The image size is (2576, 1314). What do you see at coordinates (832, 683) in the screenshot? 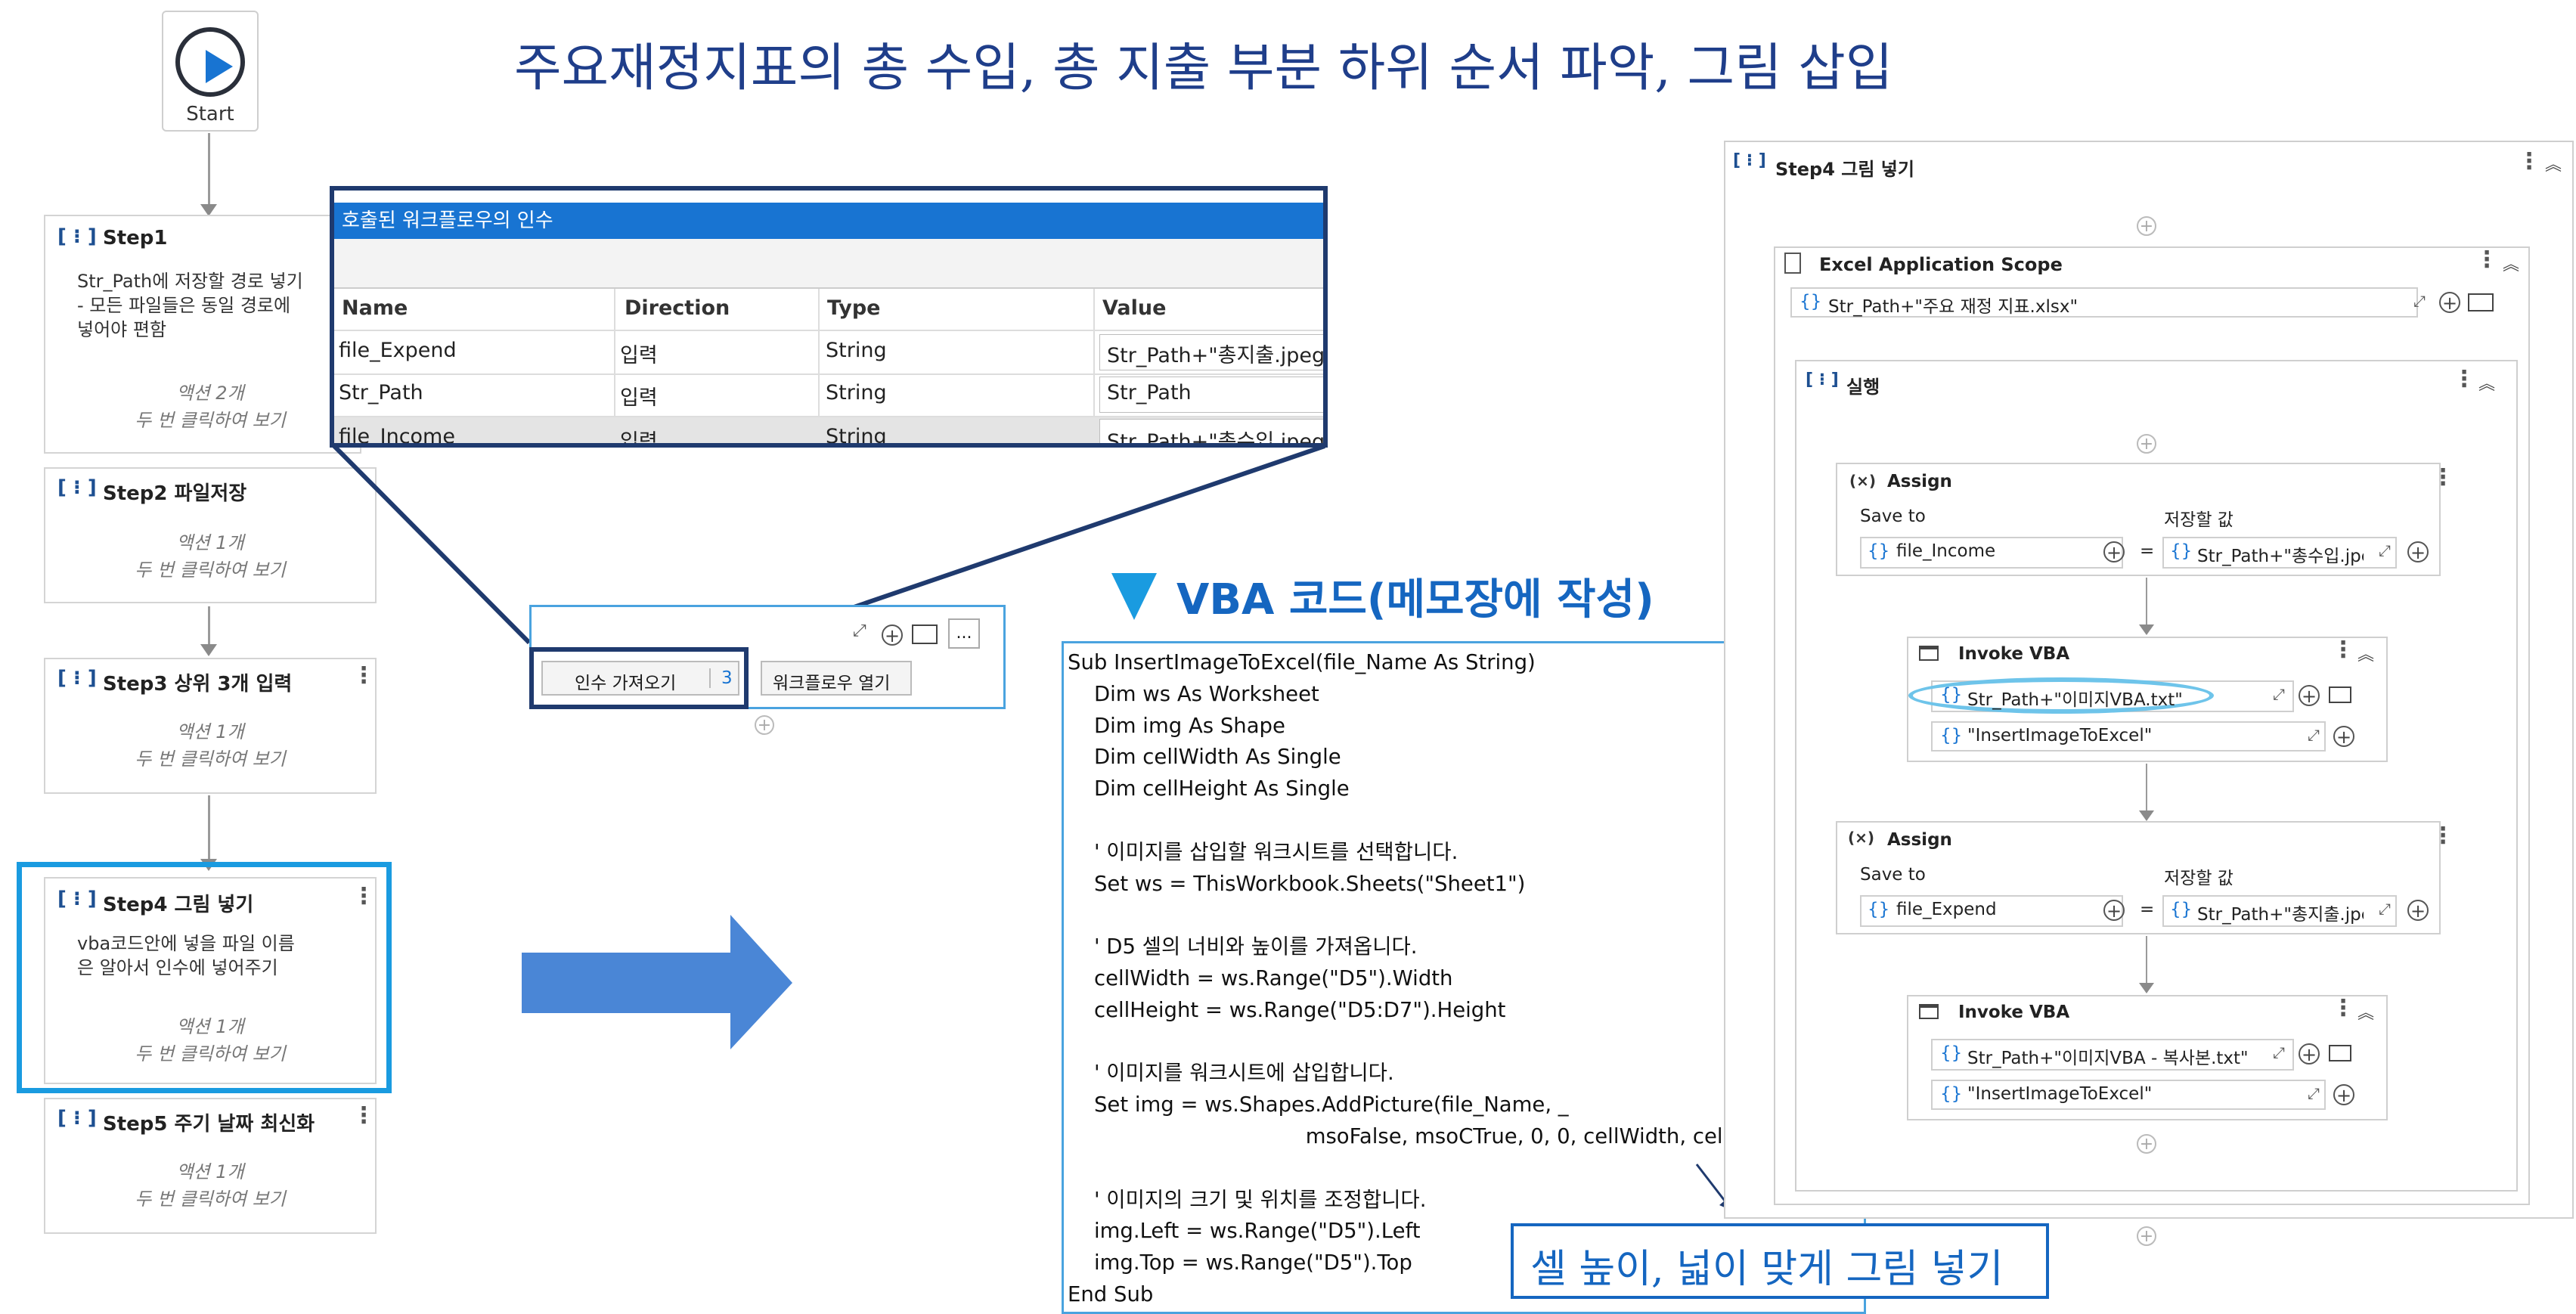
I see `open-workflow-label: 워크플로우 열기` at bounding box center [832, 683].